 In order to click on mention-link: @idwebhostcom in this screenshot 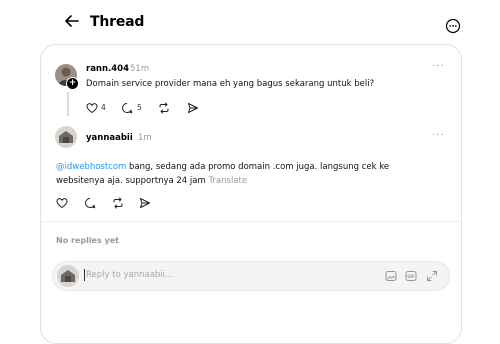, I will do `click(91, 167)`.